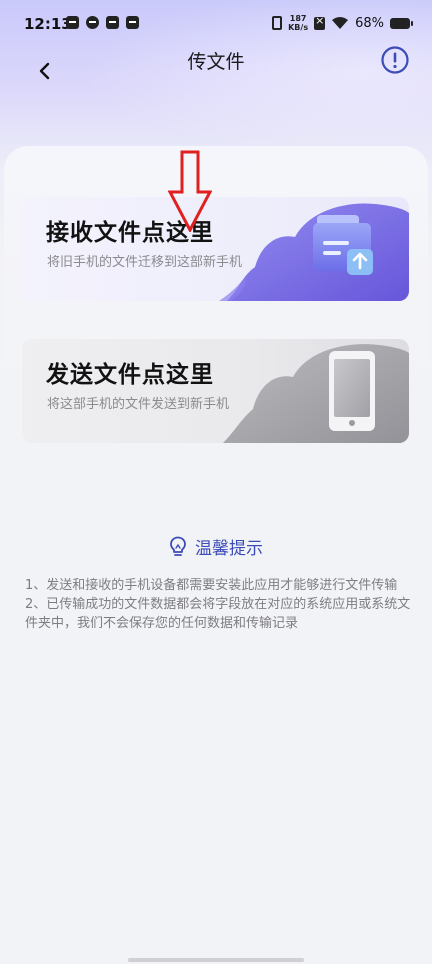 The width and height of the screenshot is (432, 964). What do you see at coordinates (178, 546) in the screenshot?
I see `lightbulb-icon` at bounding box center [178, 546].